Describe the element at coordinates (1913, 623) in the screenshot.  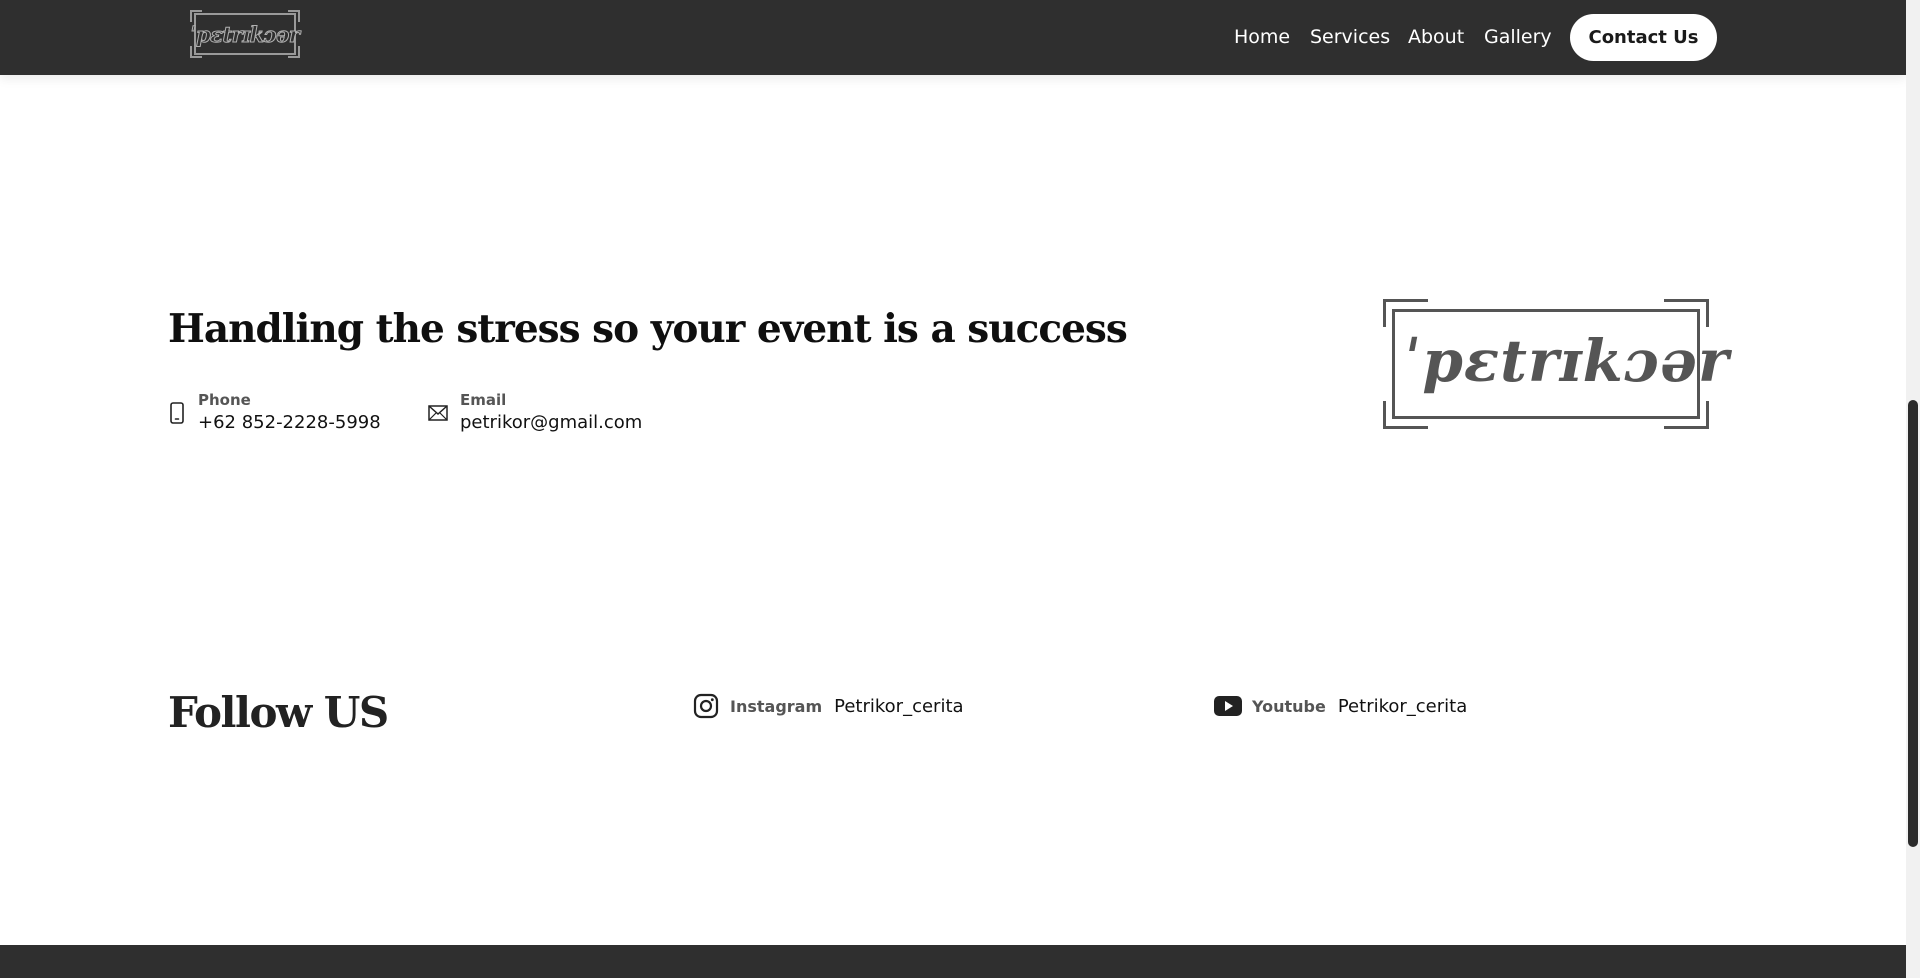
I see `scrollbar-thumb` at that location.